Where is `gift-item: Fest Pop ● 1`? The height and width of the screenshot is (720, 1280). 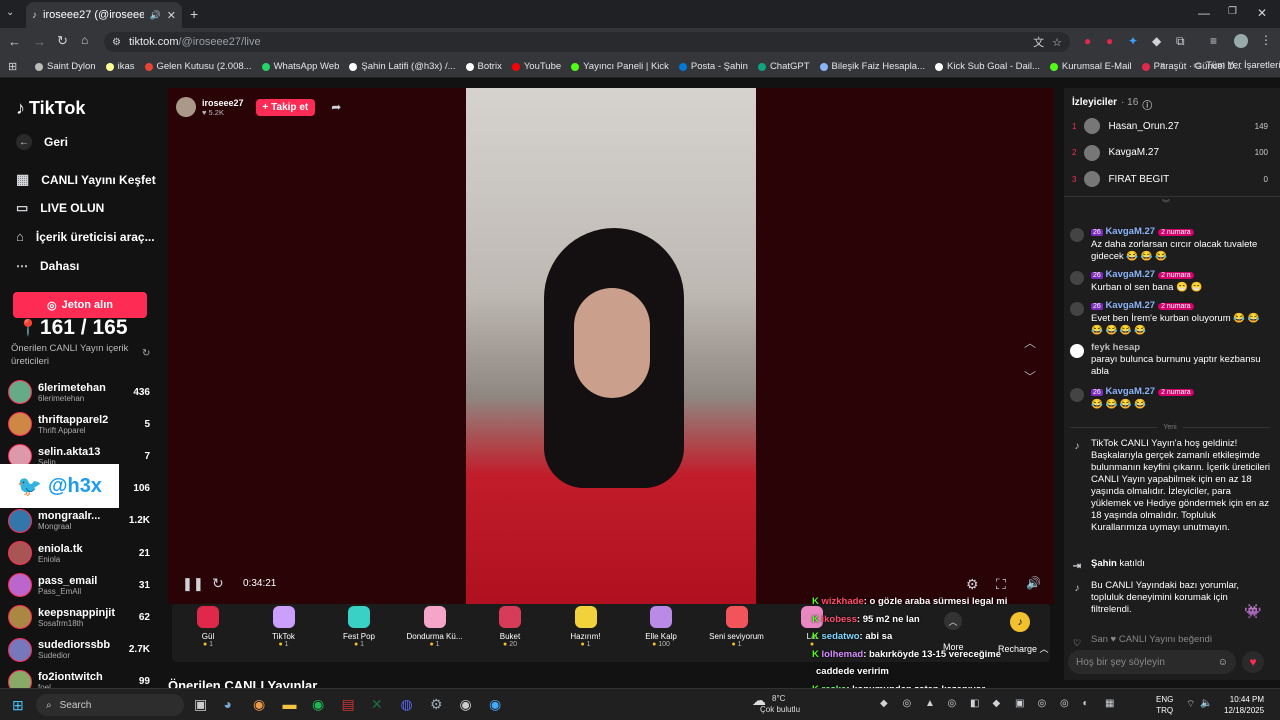
gift-item: Fest Pop ● 1 is located at coordinates (359, 627).